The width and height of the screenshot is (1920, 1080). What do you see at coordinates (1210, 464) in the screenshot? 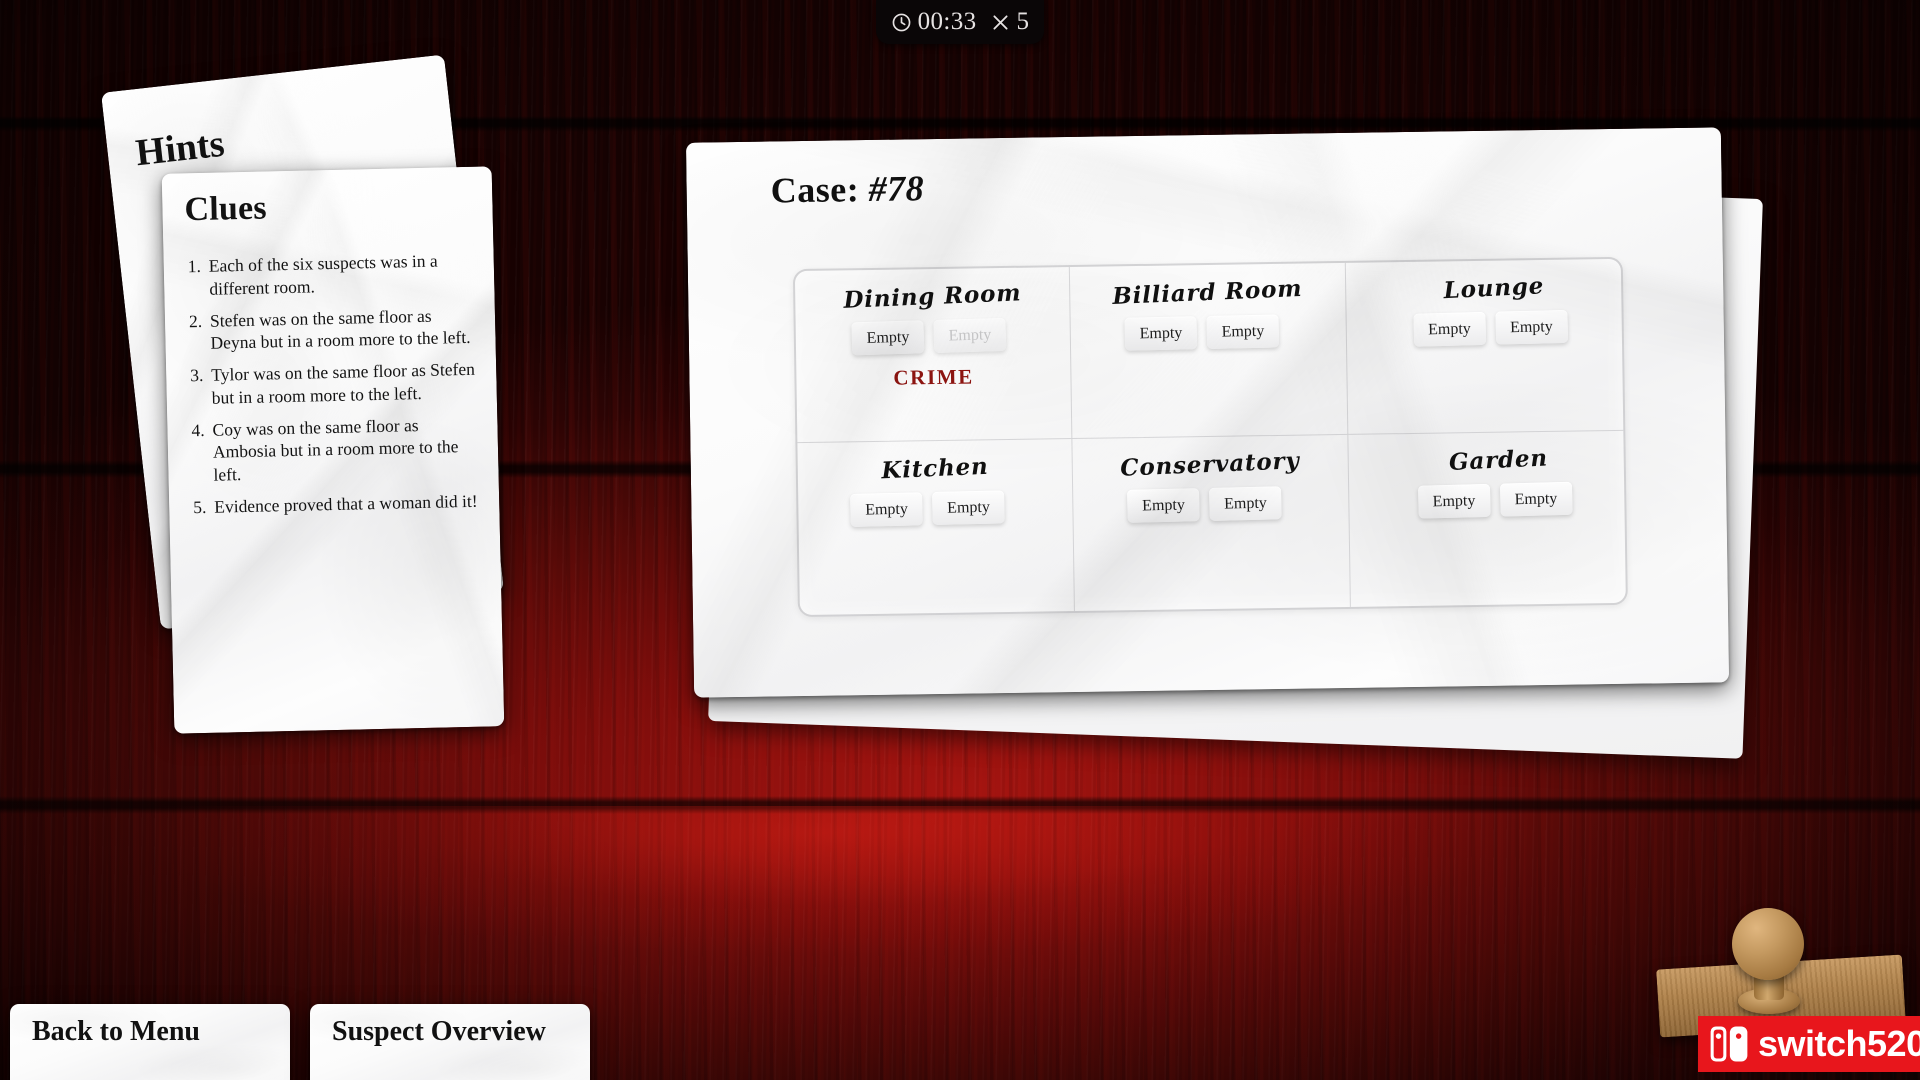
I see `room-name: Conservatory` at bounding box center [1210, 464].